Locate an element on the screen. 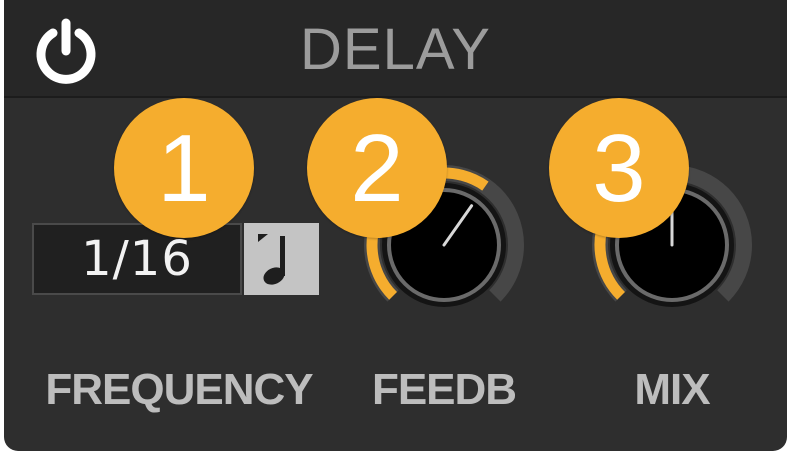 This screenshot has width=787, height=455. feedback-label: FEEDB is located at coordinates (444, 389).